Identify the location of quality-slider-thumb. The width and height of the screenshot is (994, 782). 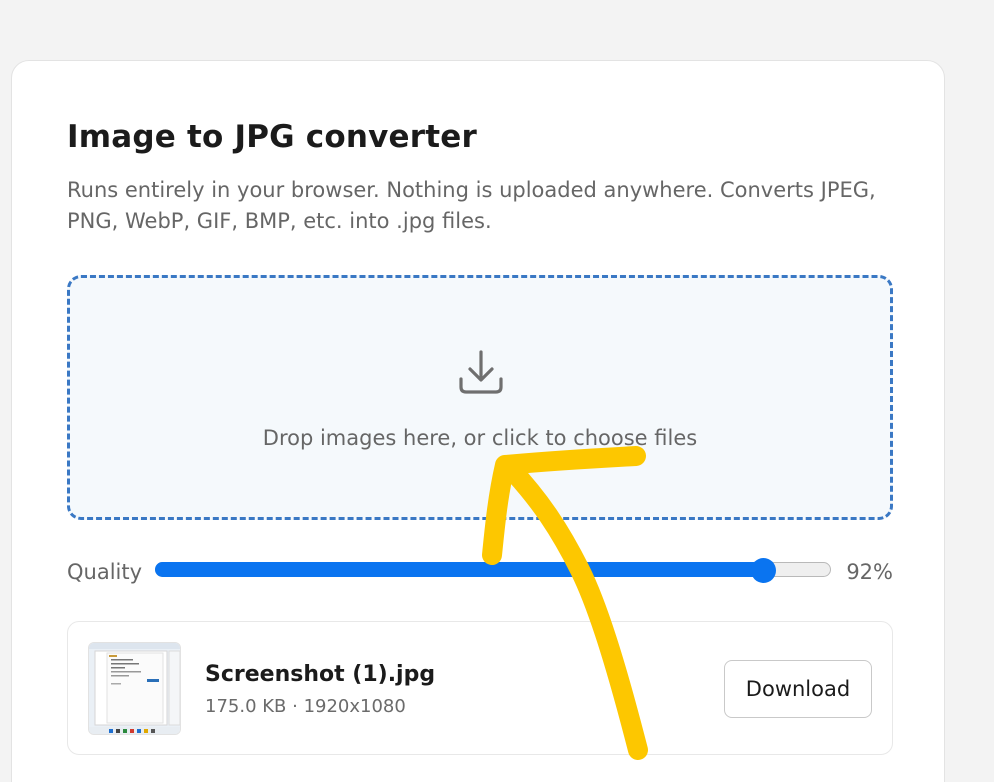
(764, 570).